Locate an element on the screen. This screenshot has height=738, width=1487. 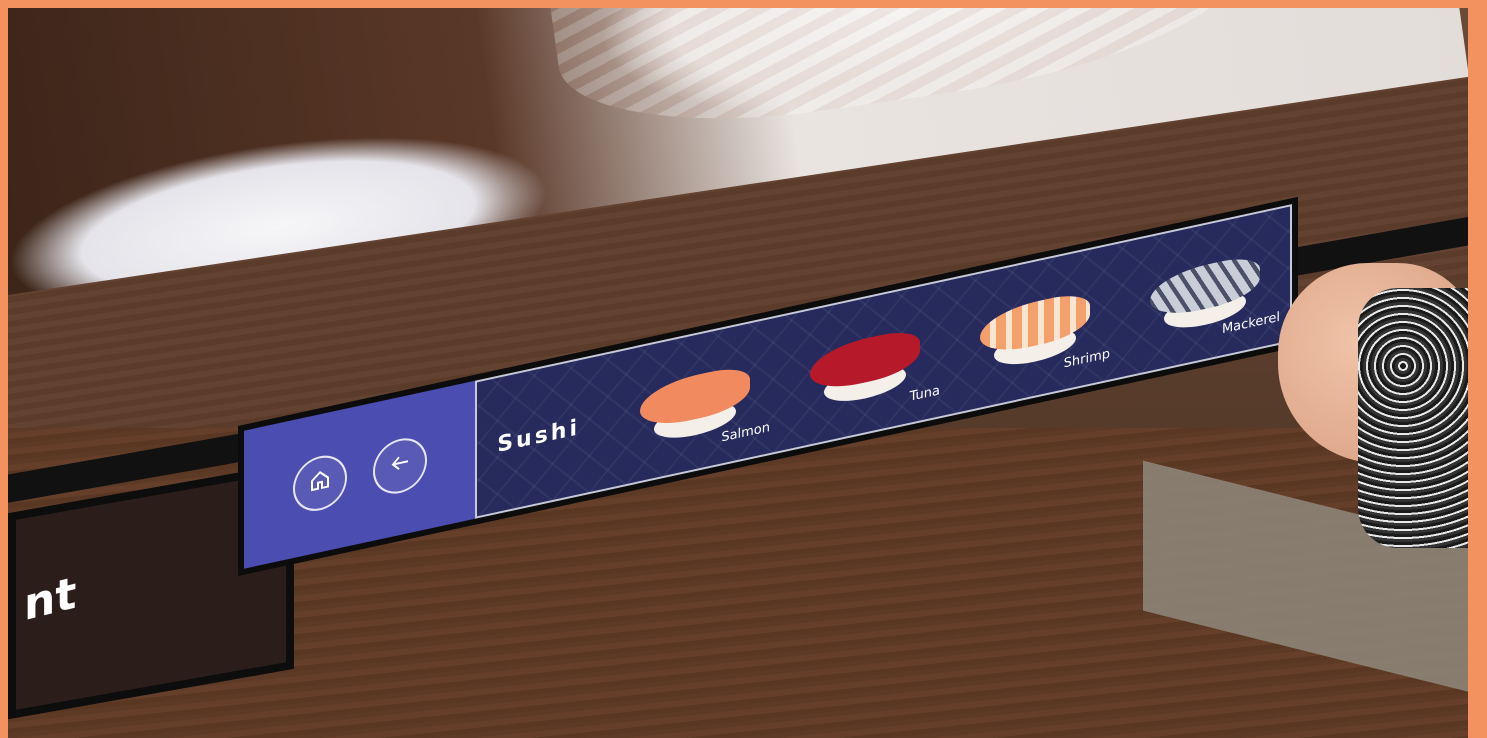
home-icon is located at coordinates (320, 483).